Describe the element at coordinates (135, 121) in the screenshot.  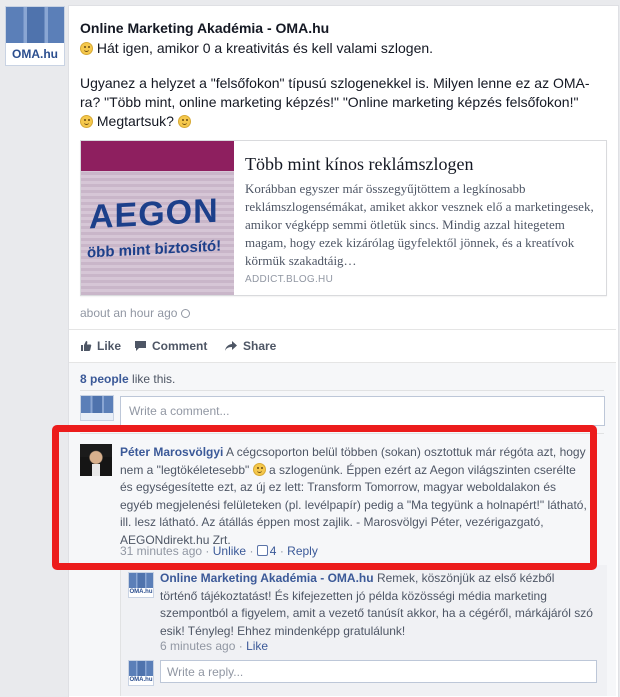
I see `post-line-2-end: Megtartsuk?` at that location.